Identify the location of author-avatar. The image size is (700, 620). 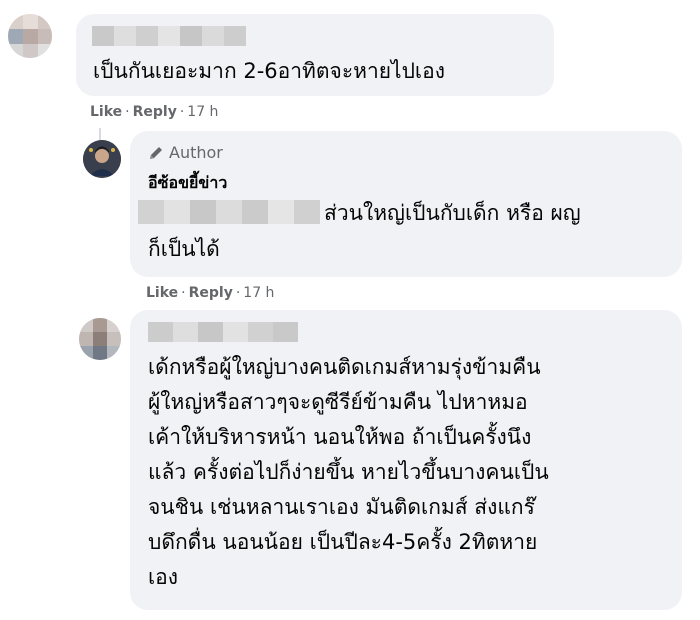
(102, 159).